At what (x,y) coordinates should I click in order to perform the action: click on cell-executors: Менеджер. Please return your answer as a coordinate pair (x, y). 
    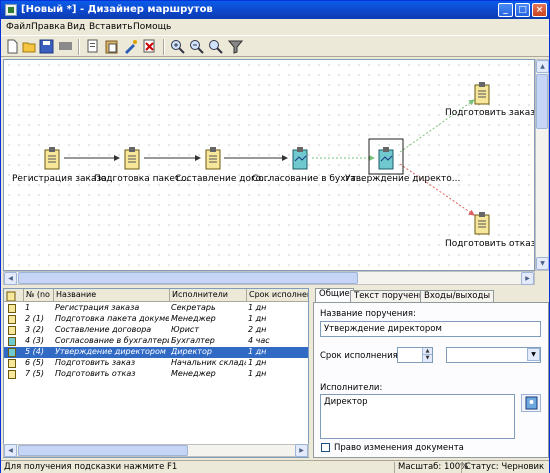
    Looking at the image, I should click on (193, 373).